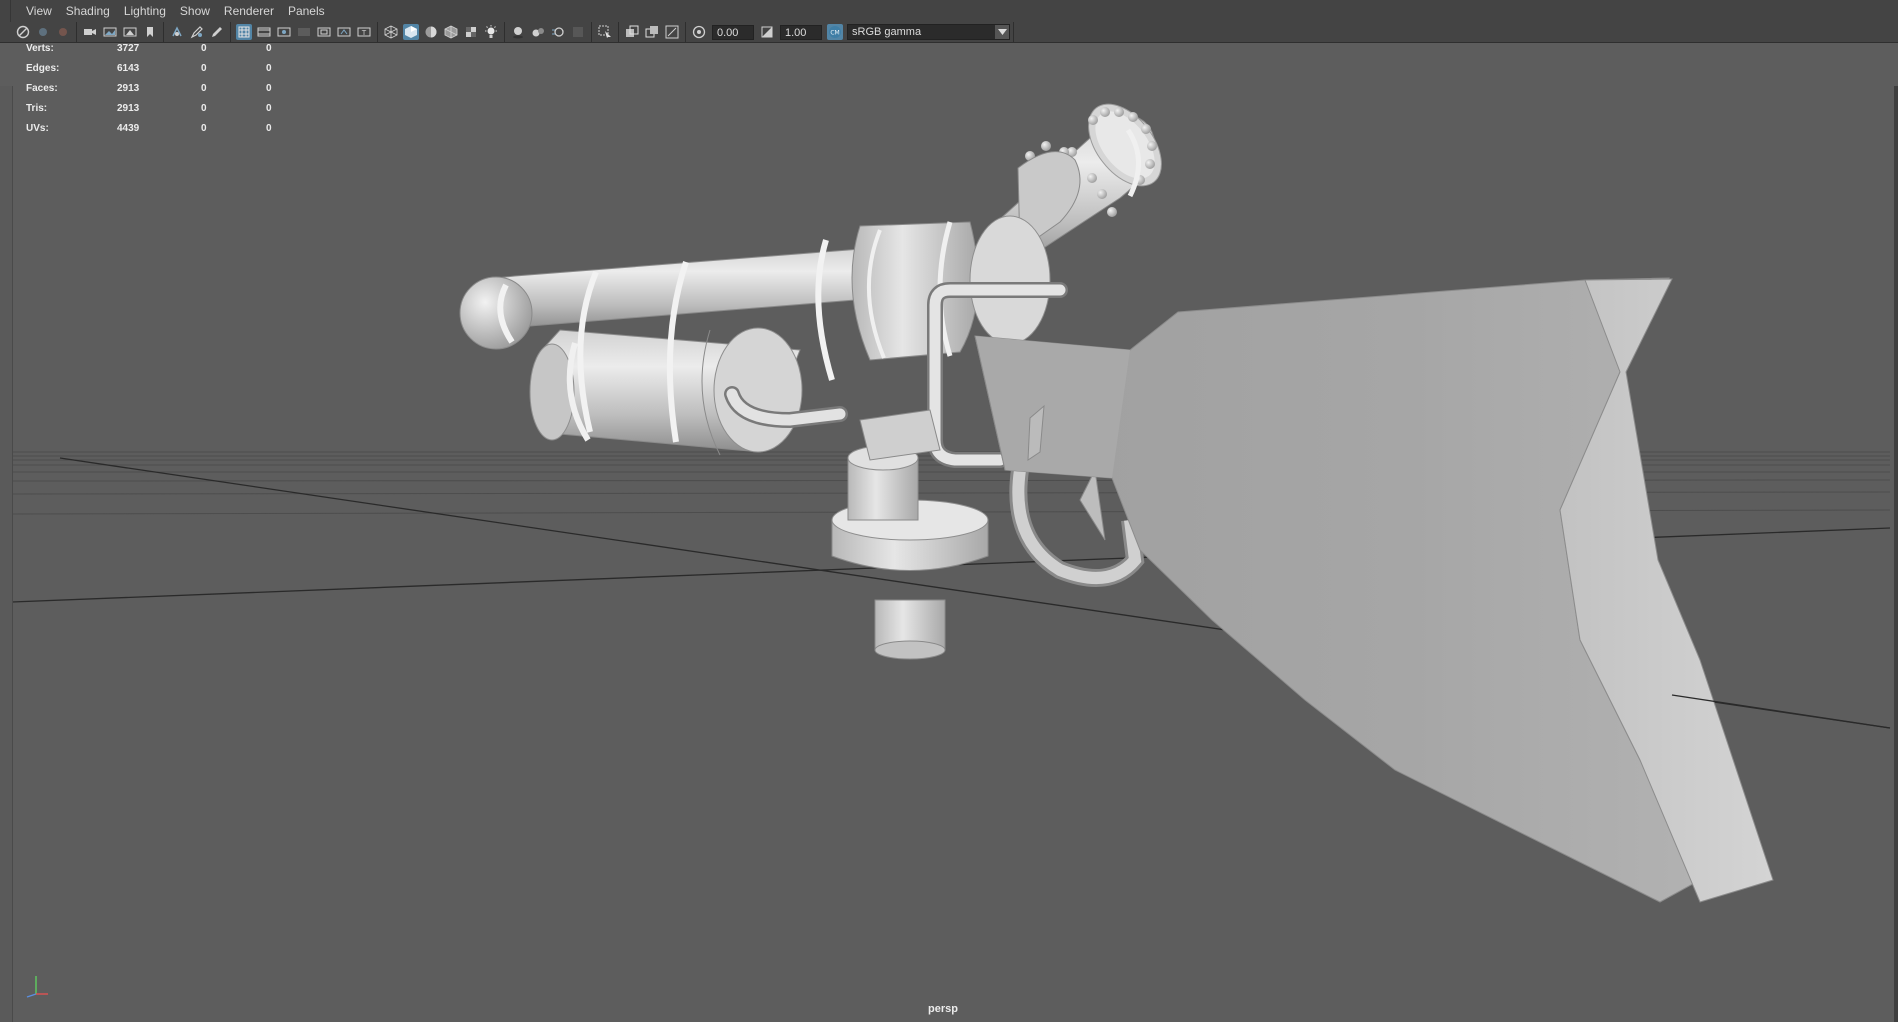 This screenshot has height=1022, width=1898. Describe the element at coordinates (130, 32) in the screenshot. I see `bookmark-icon` at that location.